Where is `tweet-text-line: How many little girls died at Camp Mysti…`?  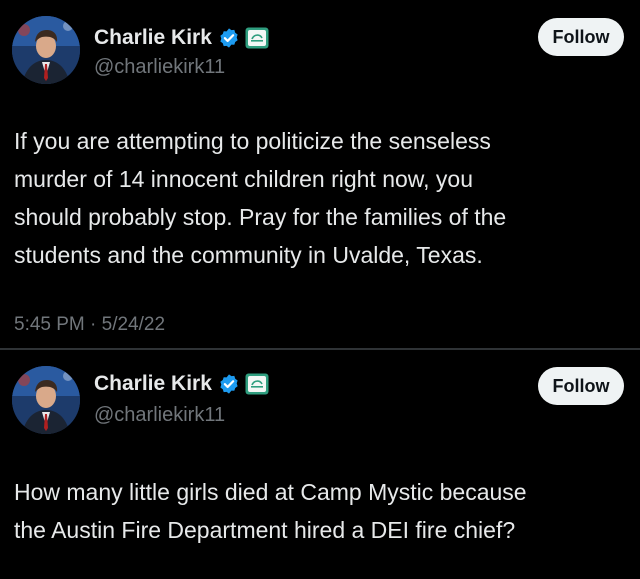
tweet-text-line: How many little girls died at Camp Mysti… is located at coordinates (270, 492).